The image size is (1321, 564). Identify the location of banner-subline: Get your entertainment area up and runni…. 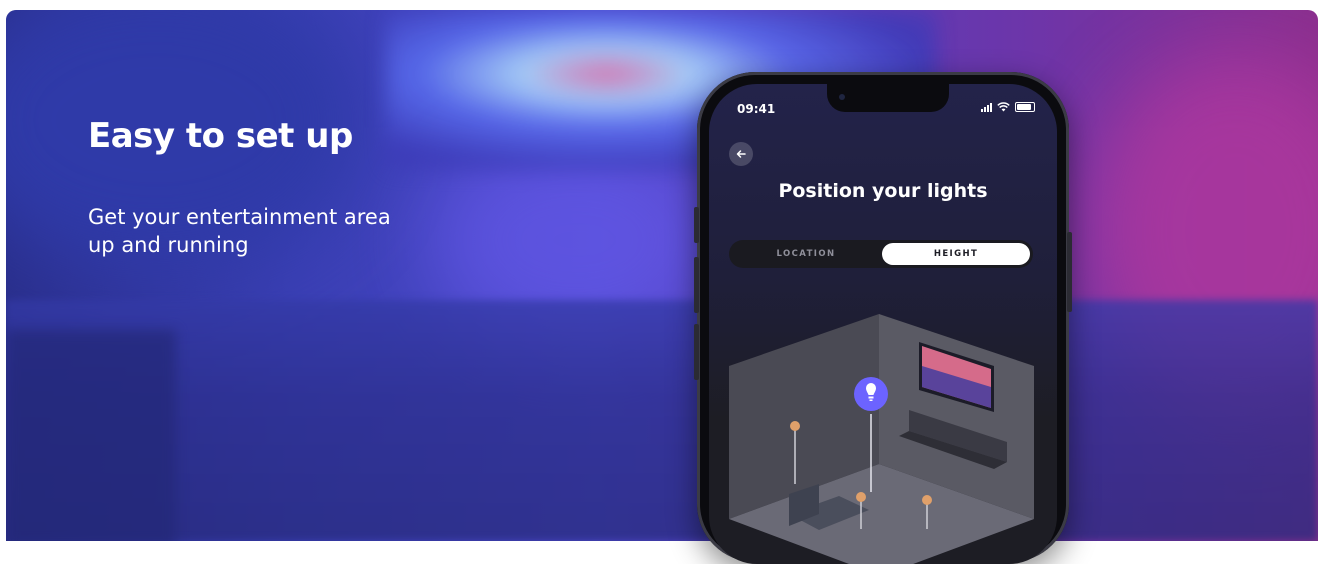
(239, 231).